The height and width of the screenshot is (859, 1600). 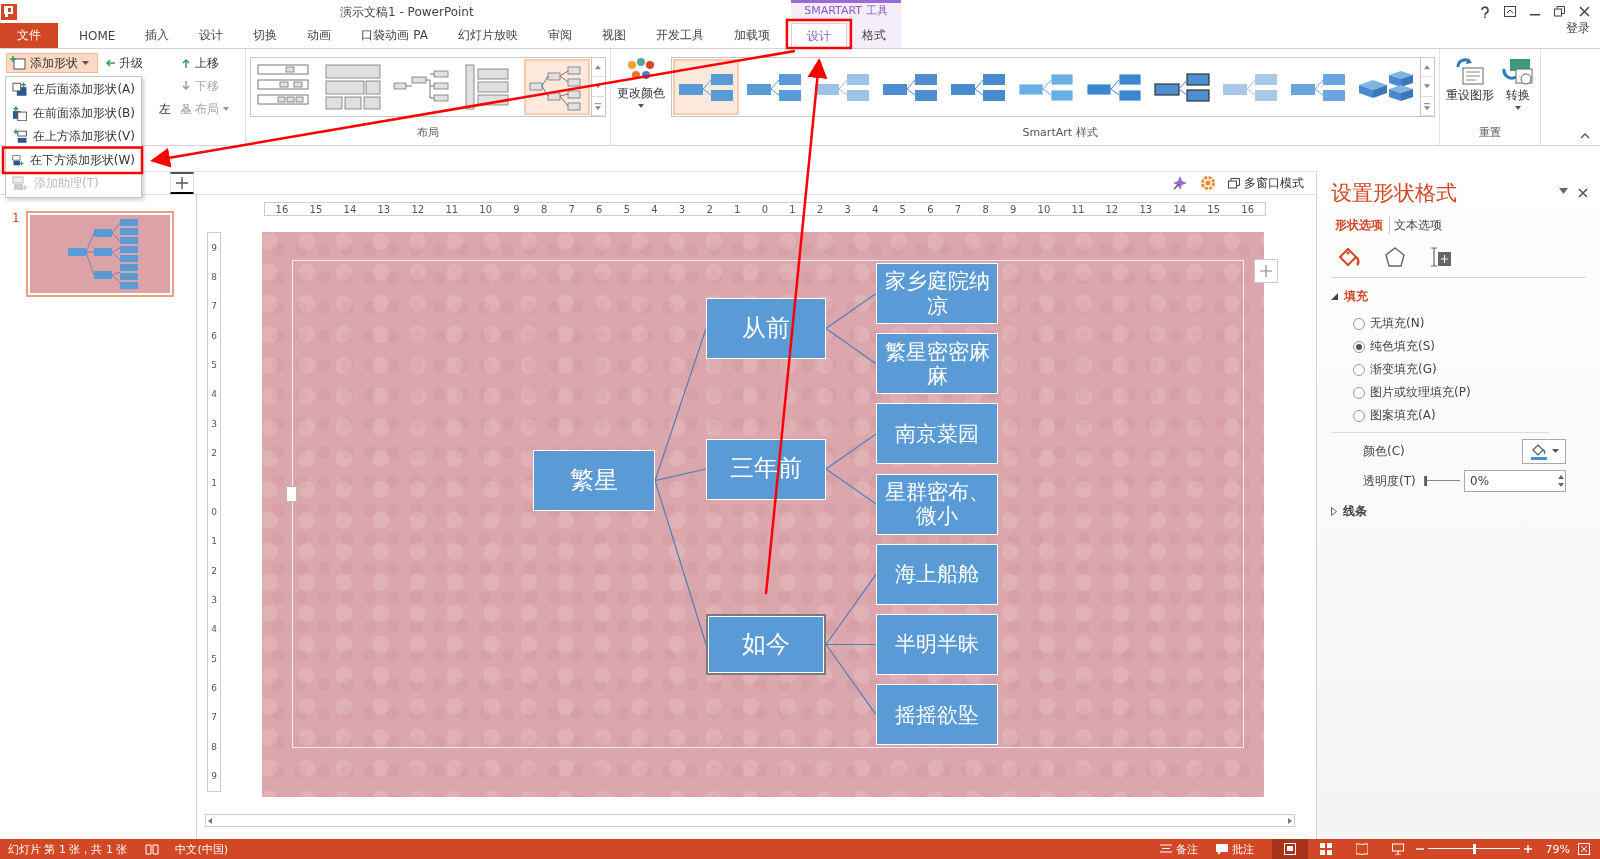 What do you see at coordinates (1441, 257) in the screenshot?
I see `size-position-icon` at bounding box center [1441, 257].